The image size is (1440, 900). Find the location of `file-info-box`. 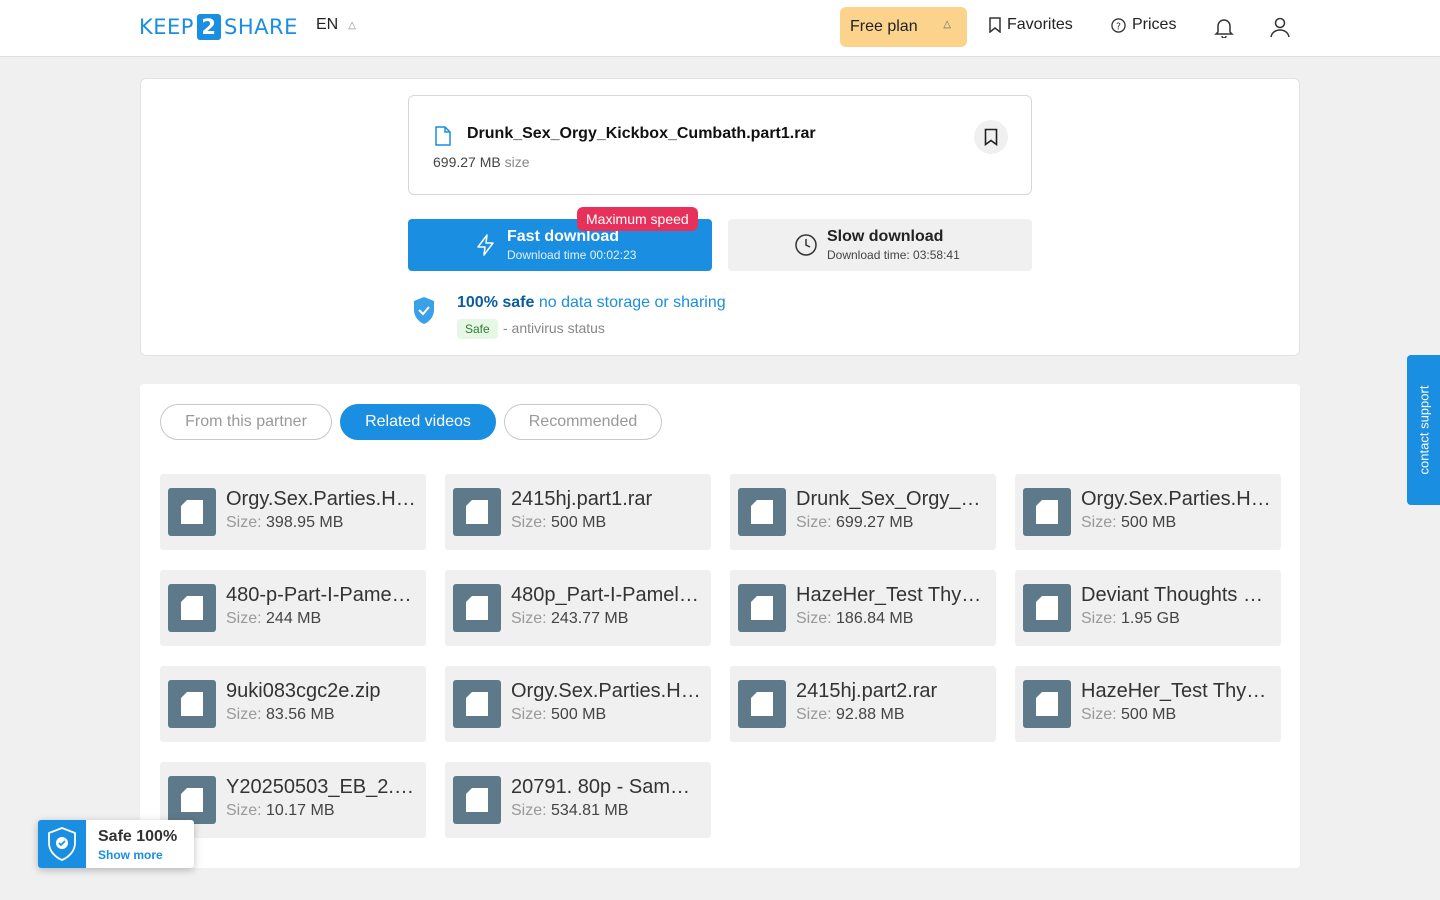

file-info-box is located at coordinates (720, 145).